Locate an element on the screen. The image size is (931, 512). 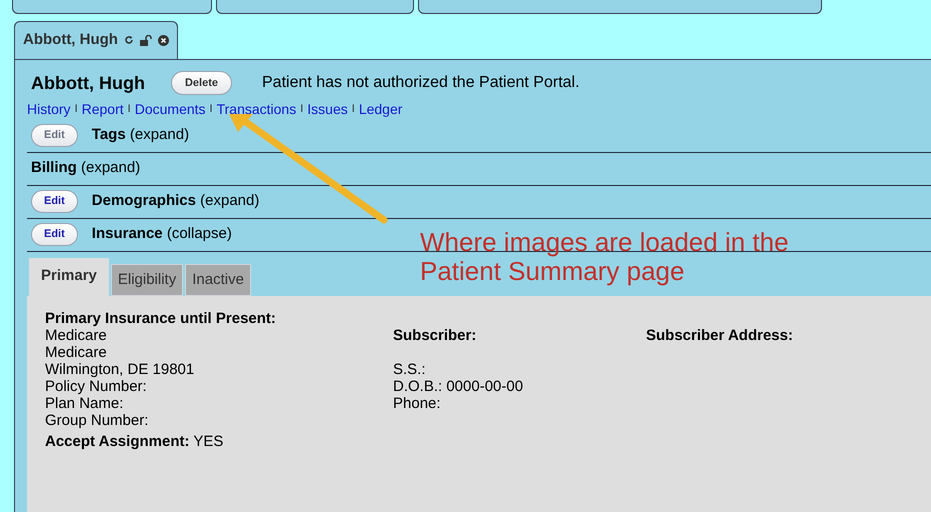
subscriber-heading: Subscriber: is located at coordinates (435, 335).